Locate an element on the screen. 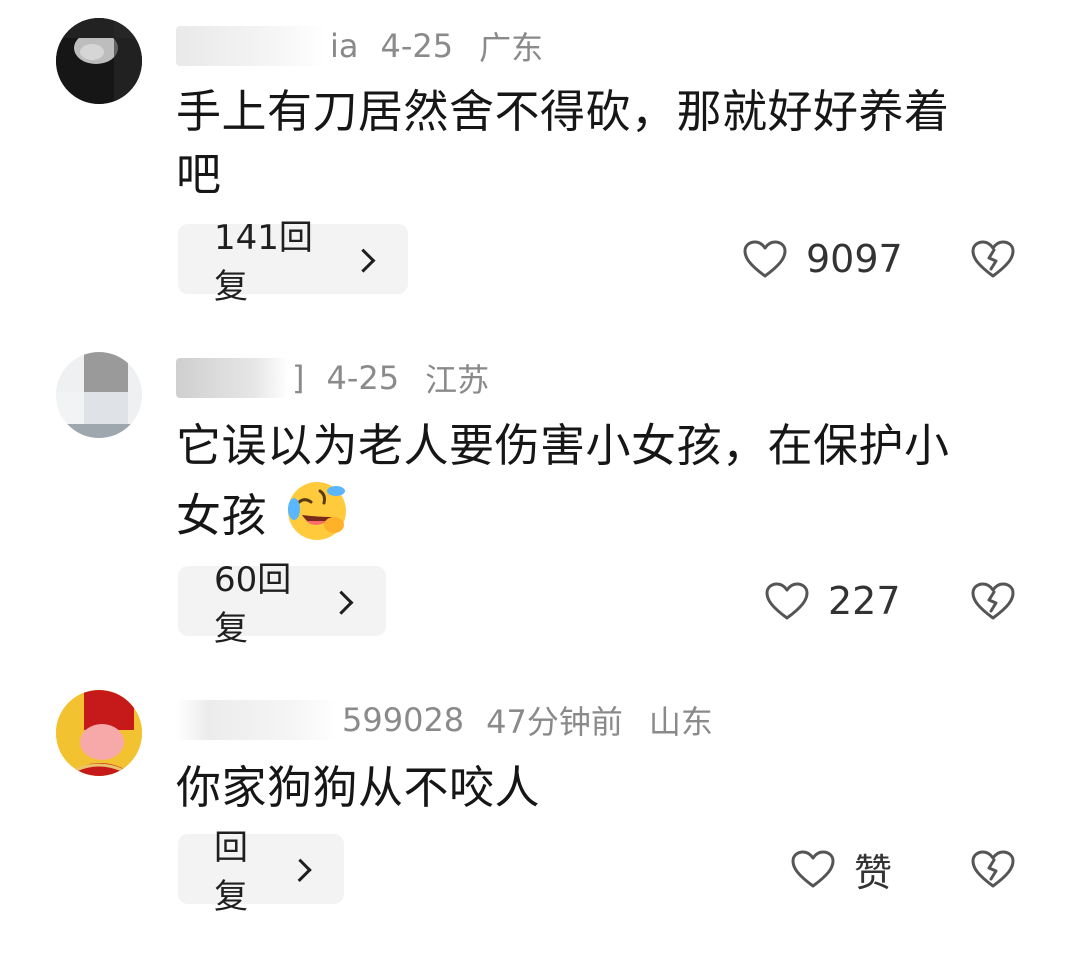  reply-button: 60回复 is located at coordinates (282, 604).